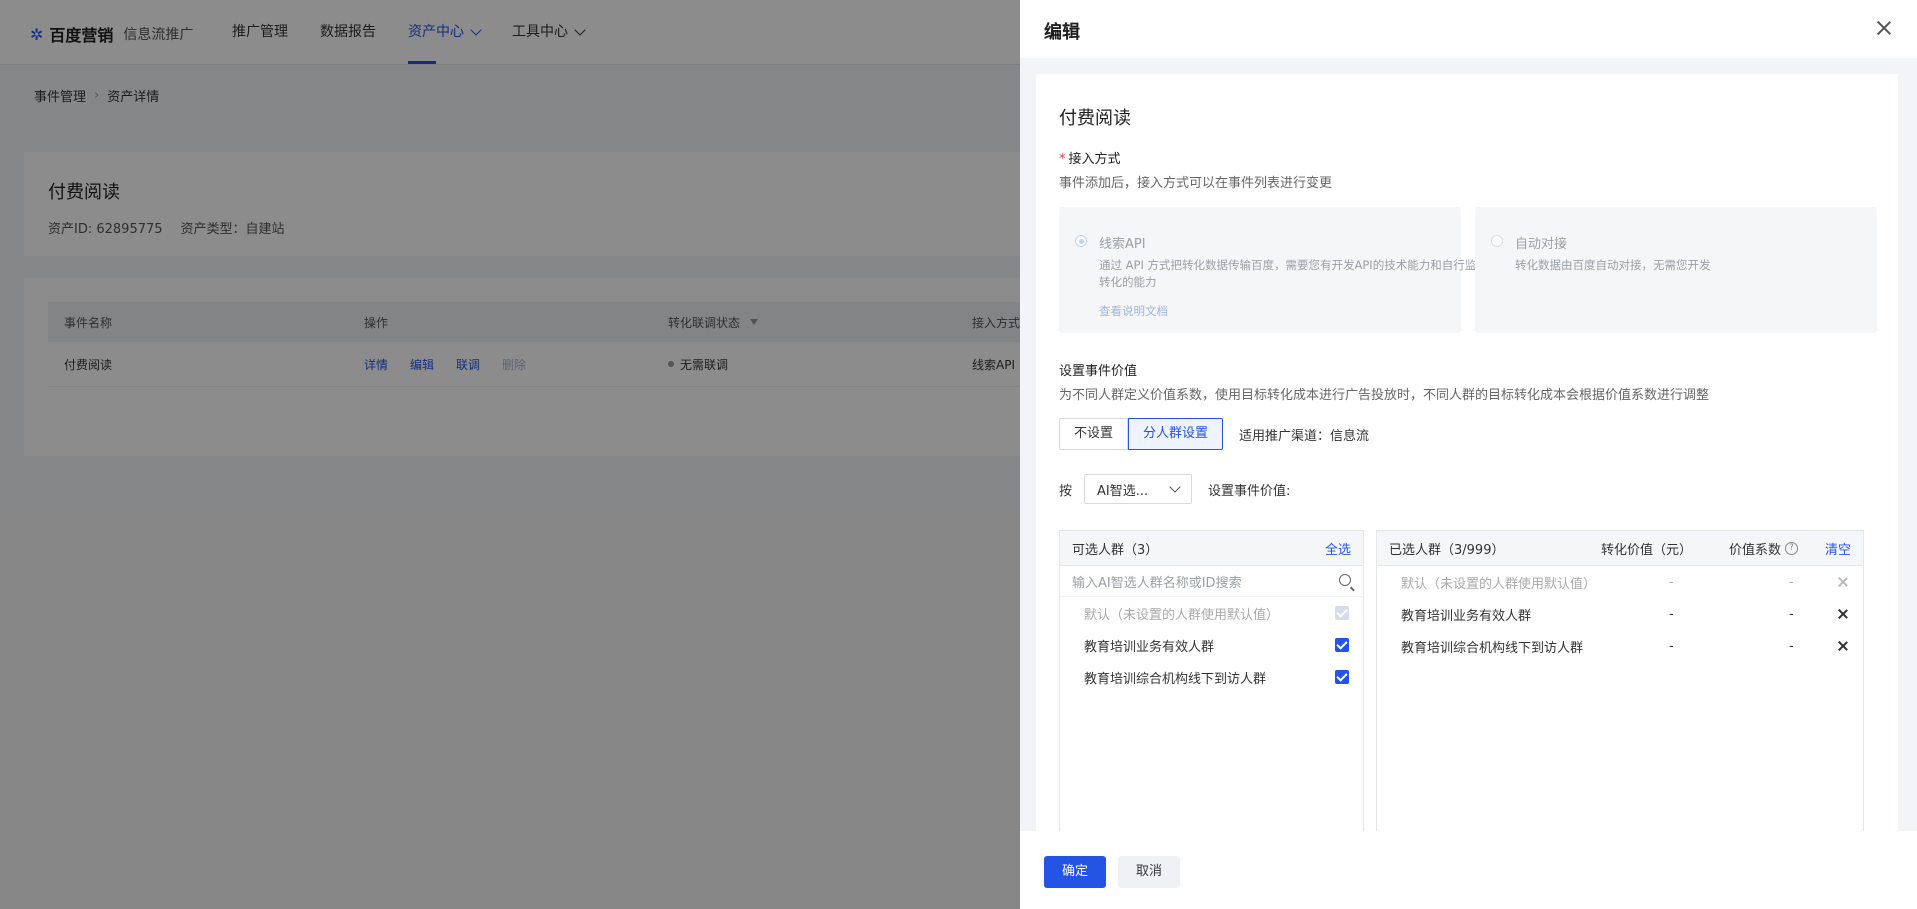 This screenshot has width=1917, height=909. Describe the element at coordinates (1182, 615) in the screenshot. I see `list-item-label: 默认（未设置的人群使用默认值）` at that location.